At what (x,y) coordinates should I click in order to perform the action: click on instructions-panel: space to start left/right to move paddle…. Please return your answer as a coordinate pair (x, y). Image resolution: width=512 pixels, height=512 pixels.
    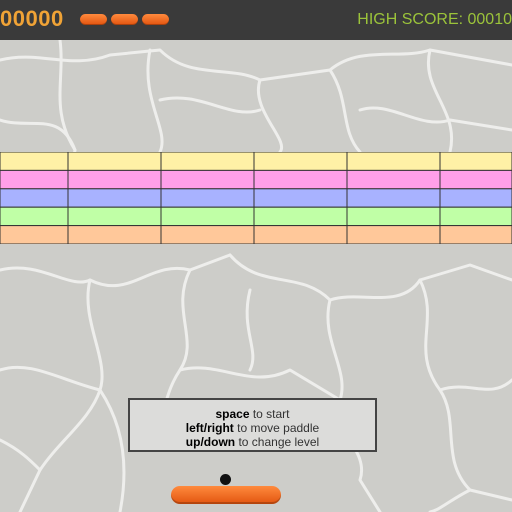
    Looking at the image, I should click on (252, 425).